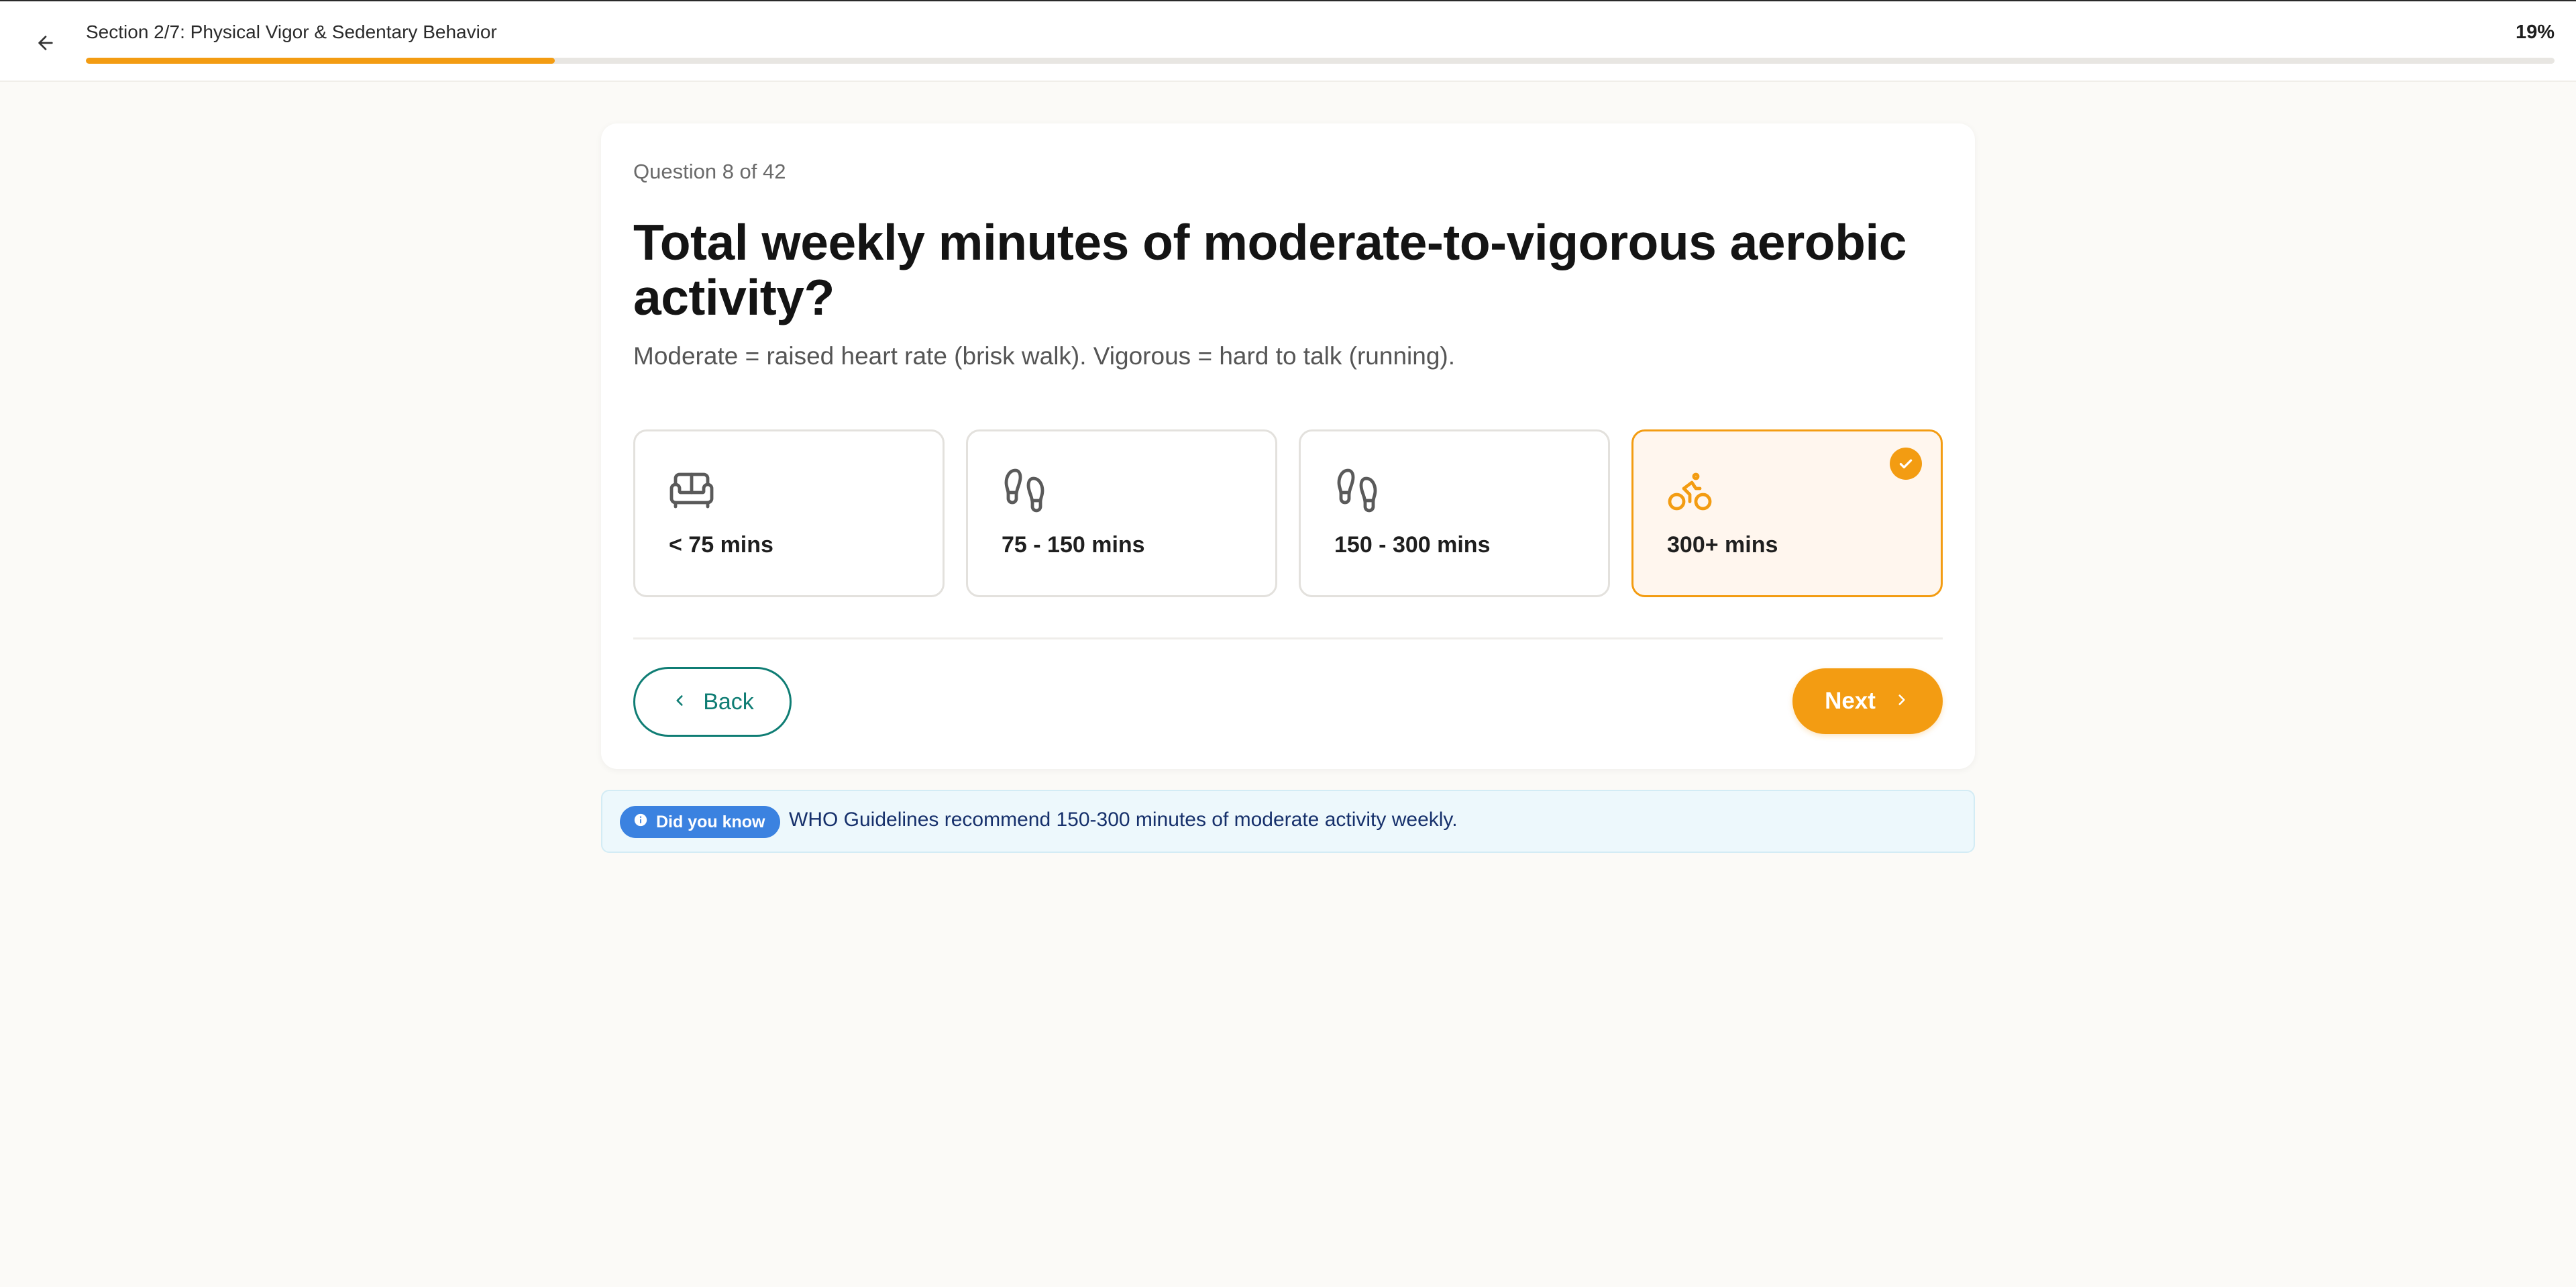 Image resolution: width=2576 pixels, height=1287 pixels. What do you see at coordinates (1906, 464) in the screenshot?
I see `check-icon` at bounding box center [1906, 464].